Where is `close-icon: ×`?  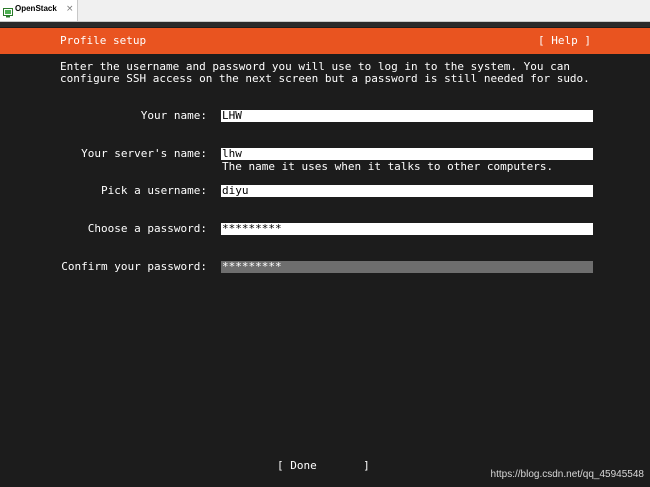 close-icon: × is located at coordinates (70, 9).